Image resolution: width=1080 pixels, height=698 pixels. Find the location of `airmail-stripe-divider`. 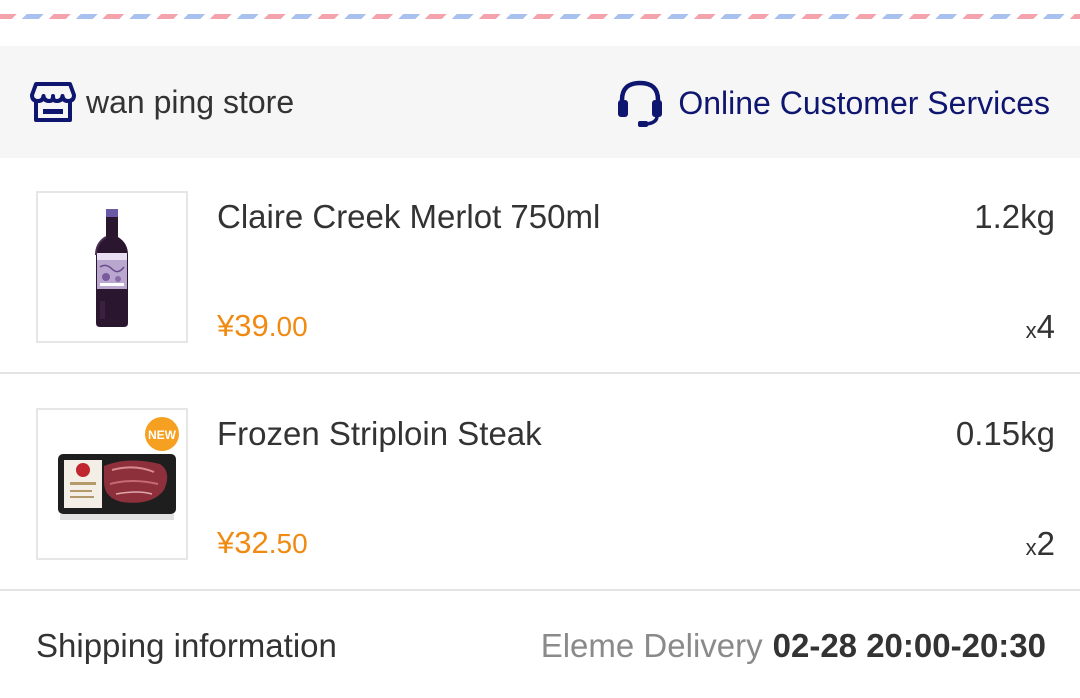

airmail-stripe-divider is located at coordinates (540, 16).